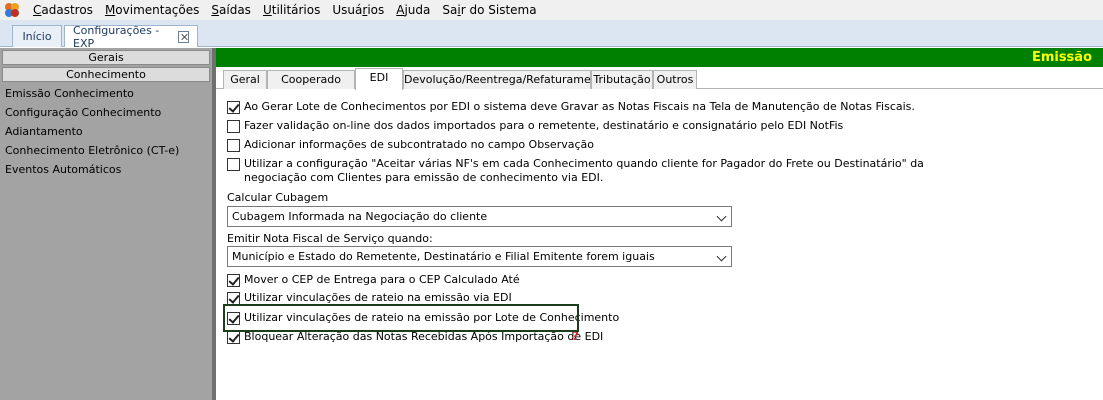 Image resolution: width=1103 pixels, height=400 pixels. I want to click on app-logo-icon, so click(12, 10).